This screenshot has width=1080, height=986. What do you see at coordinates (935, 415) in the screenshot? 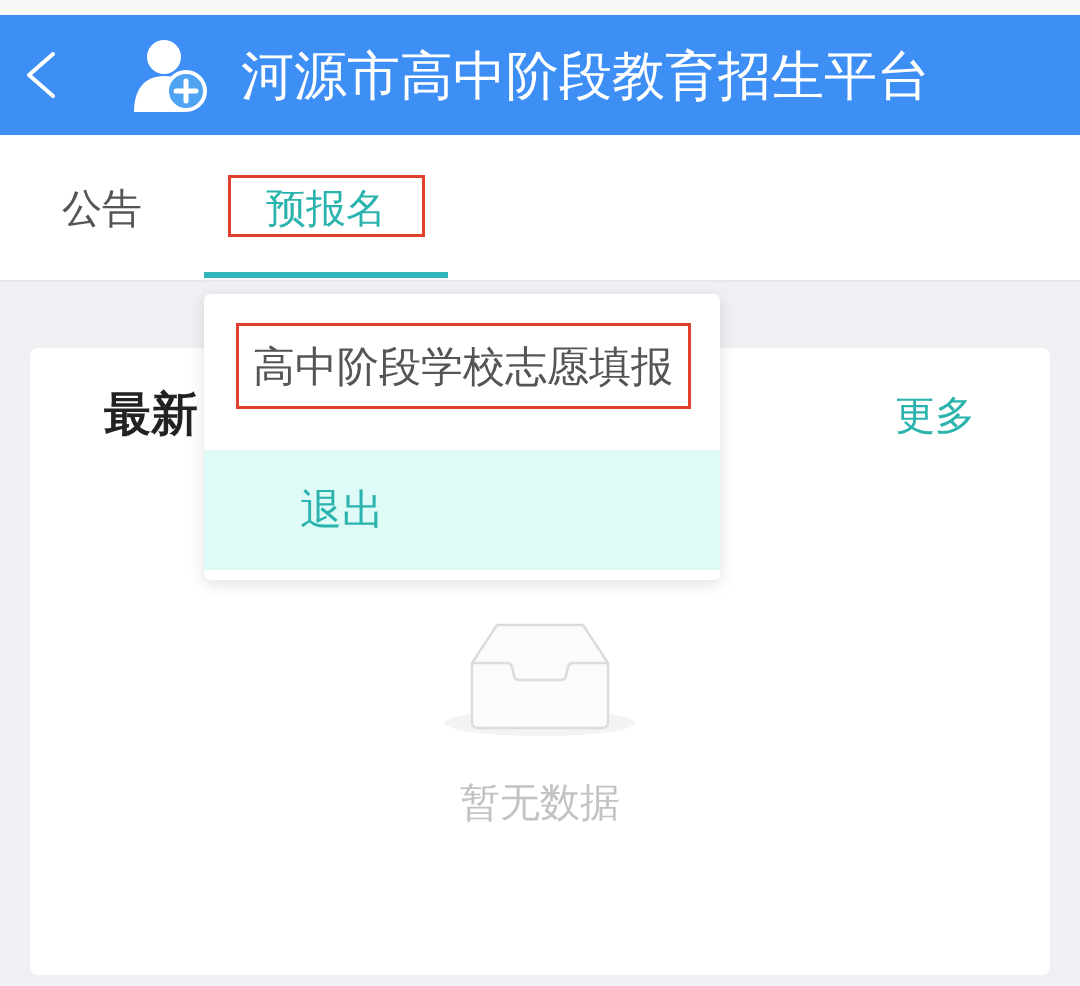
I see `more-link: 更多` at bounding box center [935, 415].